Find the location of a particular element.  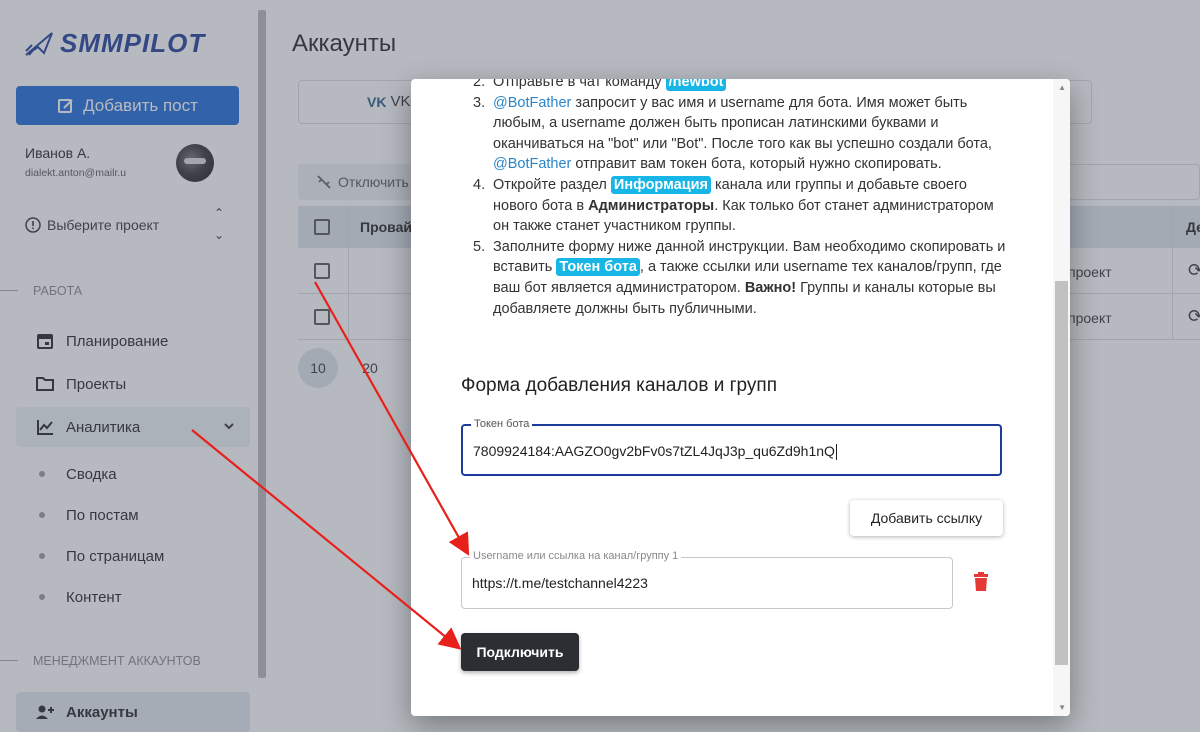

info-badge: Информация is located at coordinates (660, 184).